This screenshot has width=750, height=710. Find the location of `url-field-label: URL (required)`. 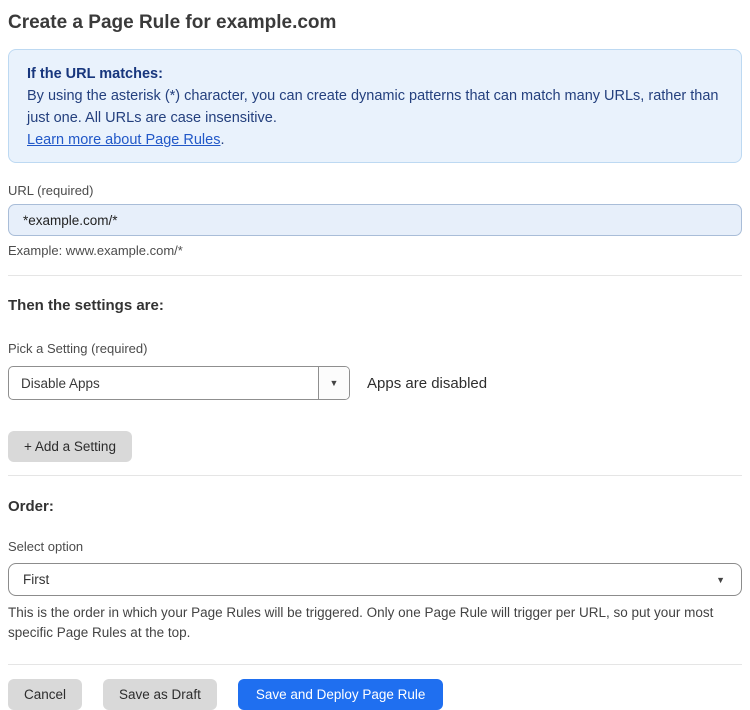

url-field-label: URL (required) is located at coordinates (51, 190).